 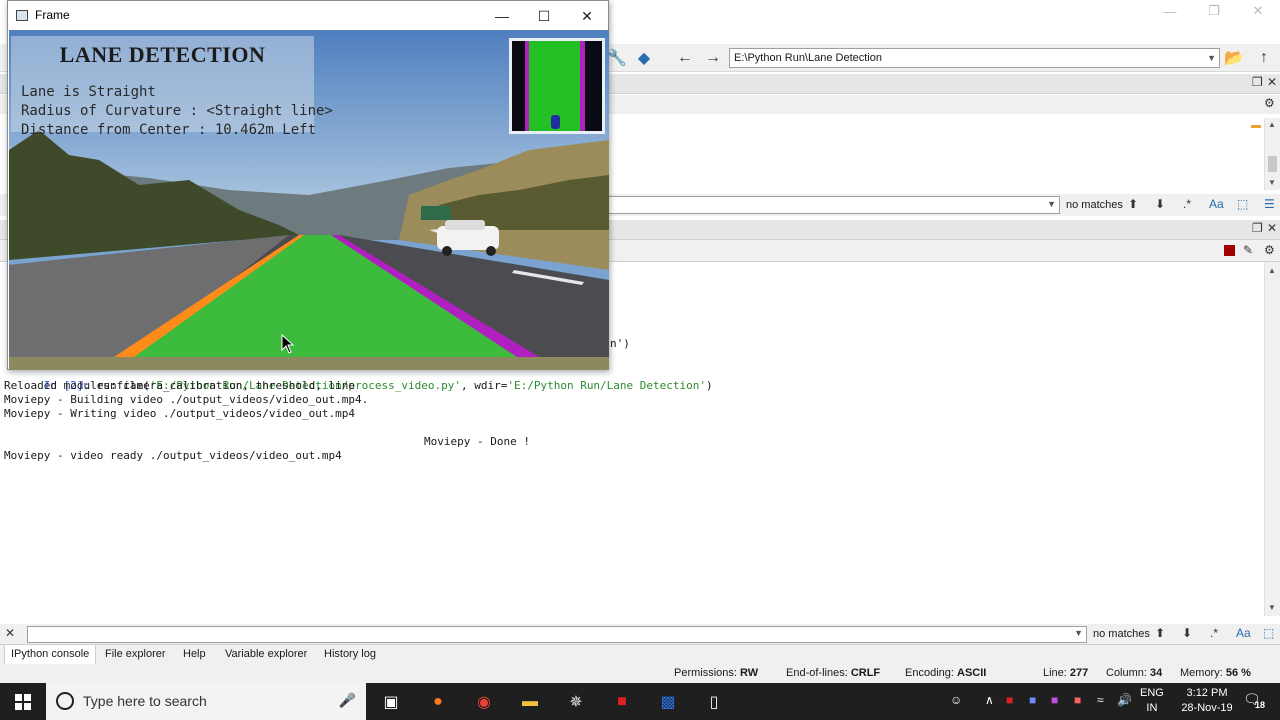 I want to click on warning-marker, so click(x=1256, y=126).